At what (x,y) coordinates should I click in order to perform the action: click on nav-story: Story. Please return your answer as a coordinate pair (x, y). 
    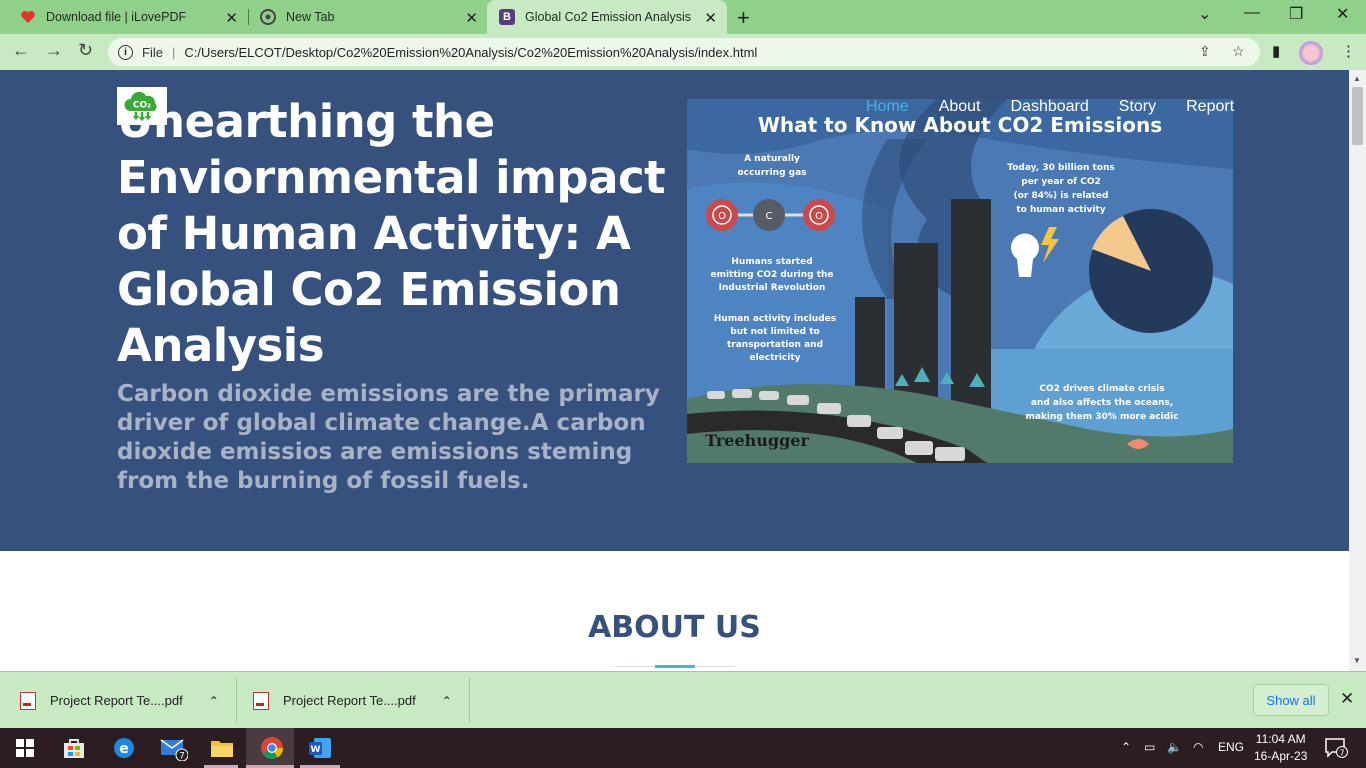
    Looking at the image, I should click on (1137, 107).